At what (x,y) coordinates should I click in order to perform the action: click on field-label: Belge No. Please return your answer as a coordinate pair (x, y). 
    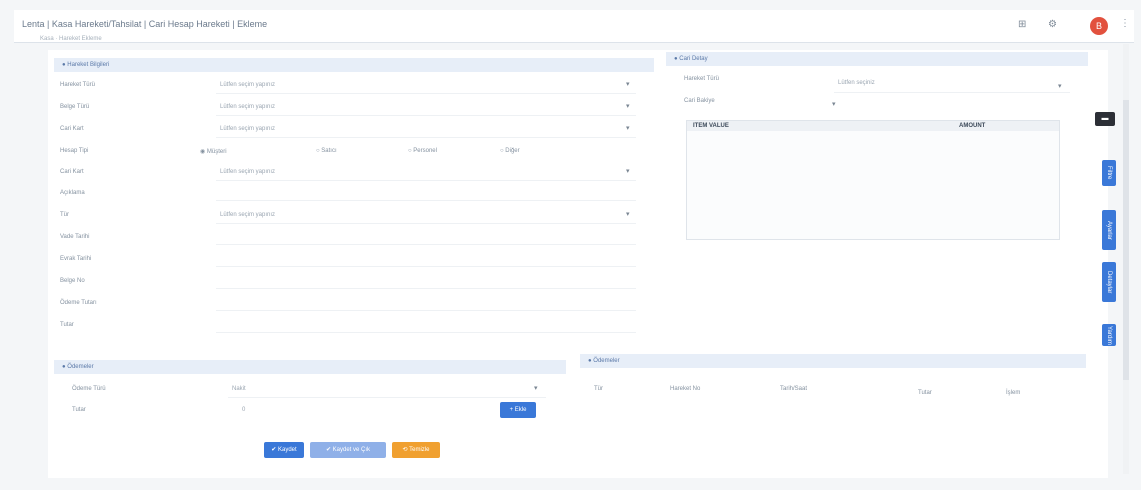
    Looking at the image, I should click on (72, 281).